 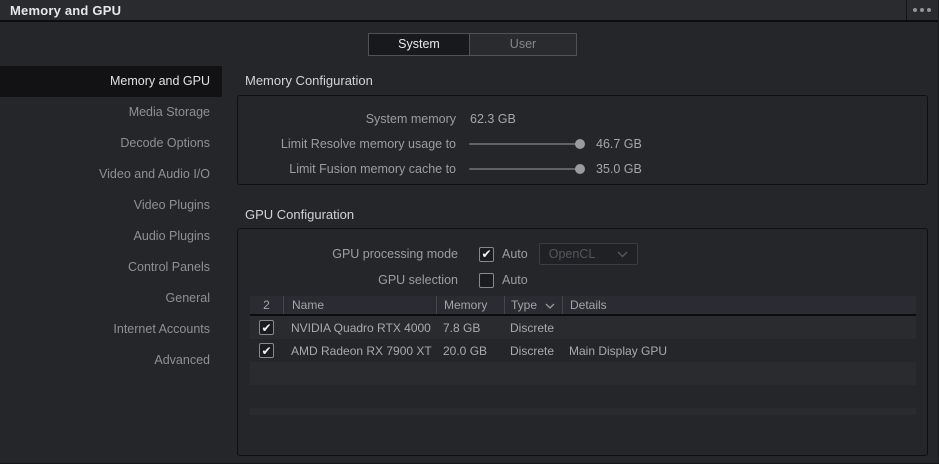 I want to click on sidebar-item-decode-options: Decode Options, so click(x=111, y=143).